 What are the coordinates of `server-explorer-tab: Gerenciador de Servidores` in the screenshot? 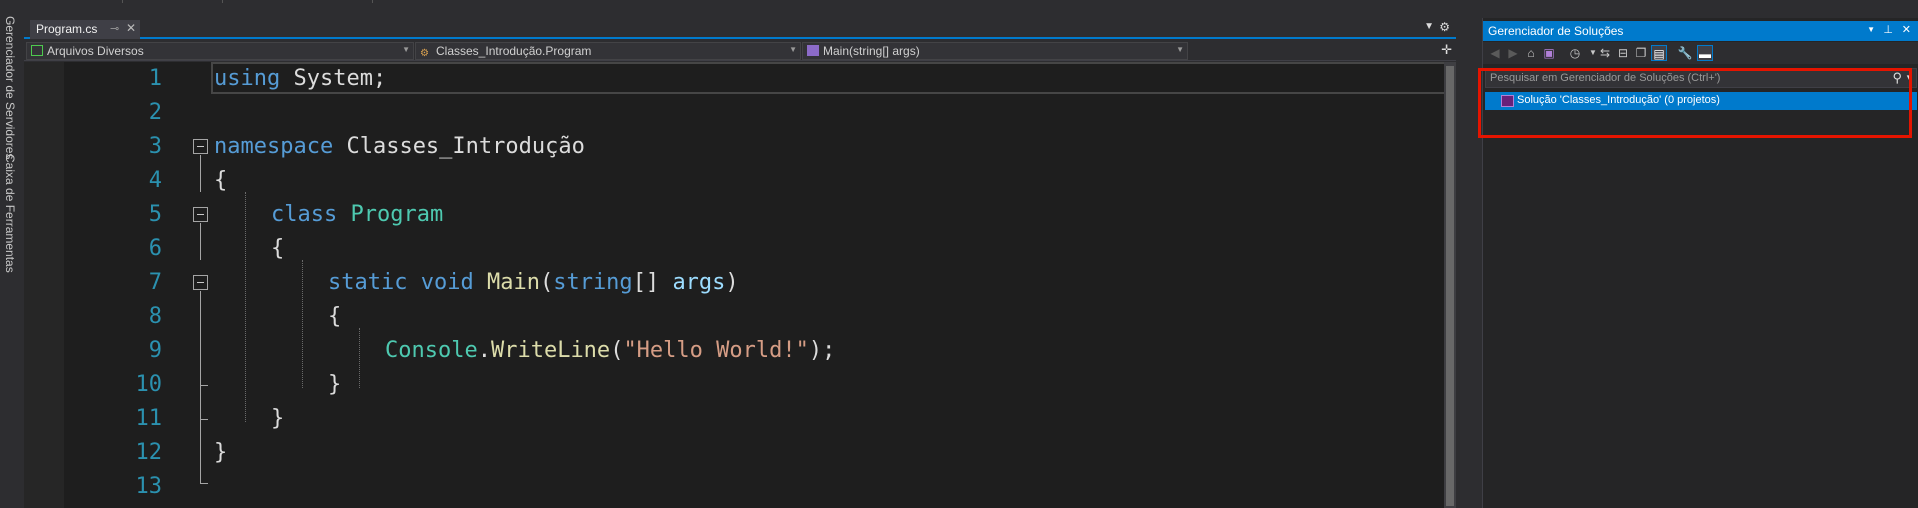 It's located at (10, 87).